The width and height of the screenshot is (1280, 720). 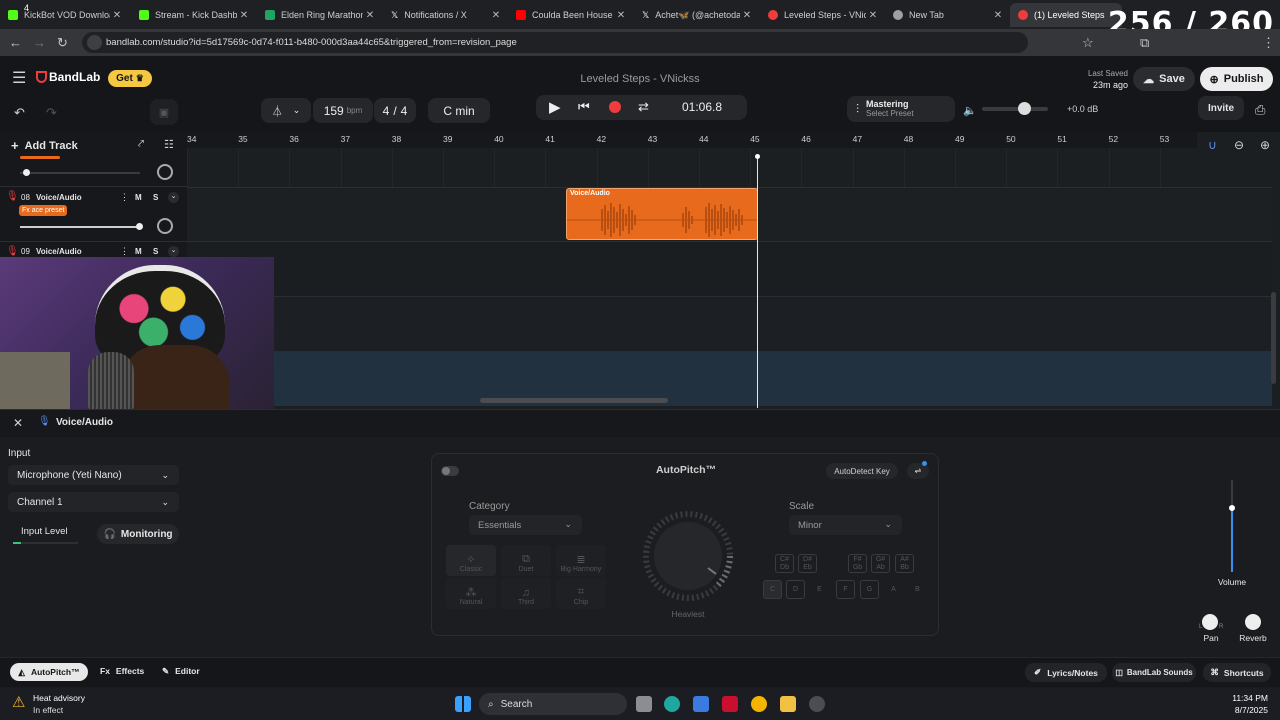 I want to click on browser-tab: New Tab ✕, so click(x=947, y=15).